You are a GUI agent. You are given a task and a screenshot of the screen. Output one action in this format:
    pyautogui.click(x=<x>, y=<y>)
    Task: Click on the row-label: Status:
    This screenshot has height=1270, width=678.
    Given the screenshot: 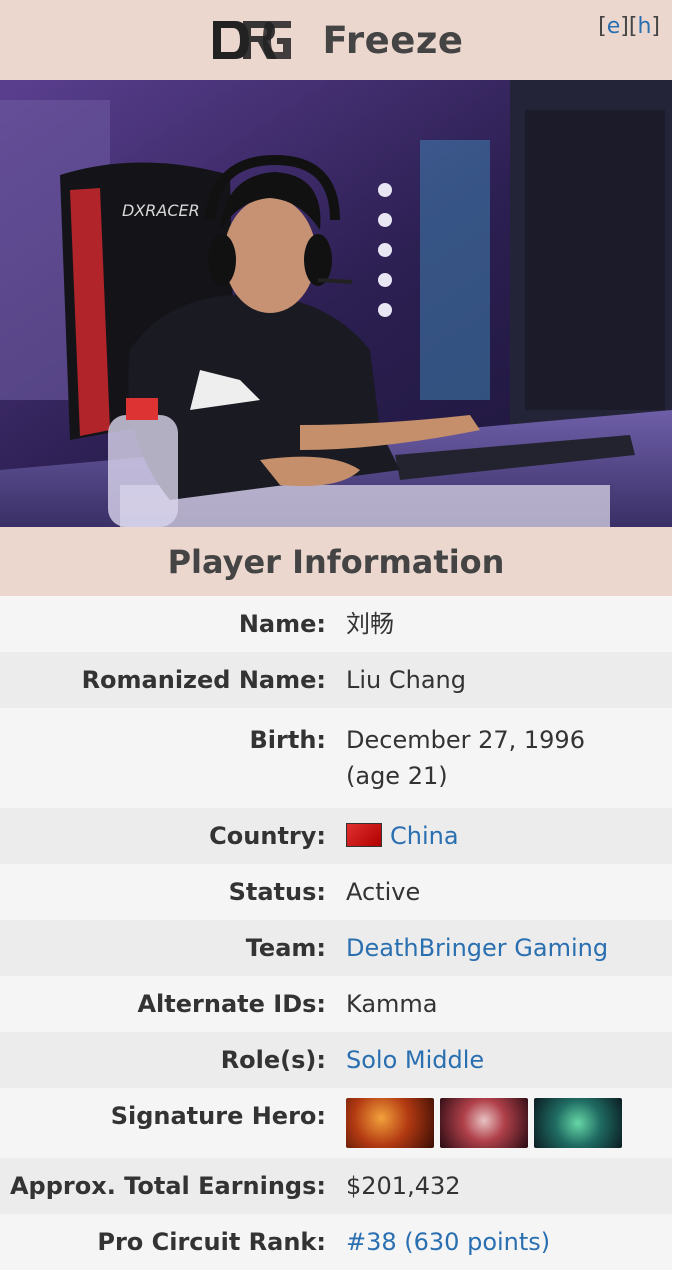 What is the action you would take?
    pyautogui.click(x=277, y=892)
    